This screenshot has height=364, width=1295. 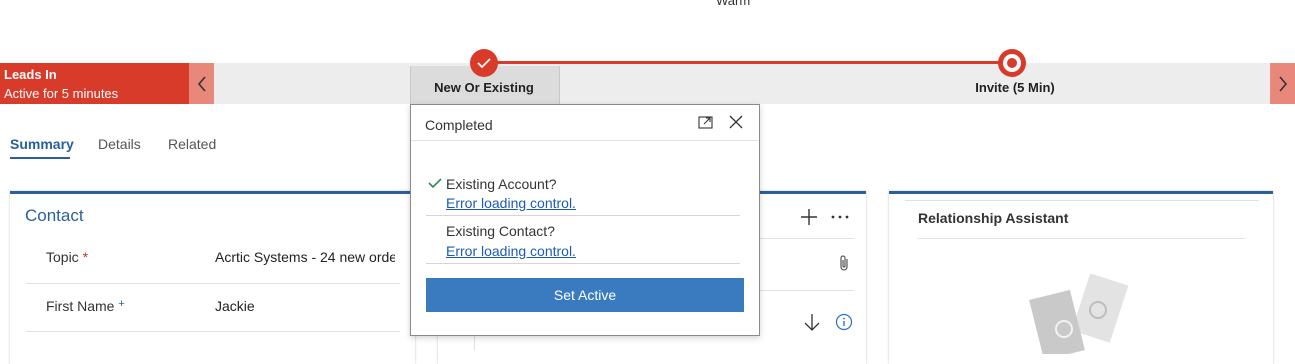 I want to click on plus-icon, so click(x=809, y=217).